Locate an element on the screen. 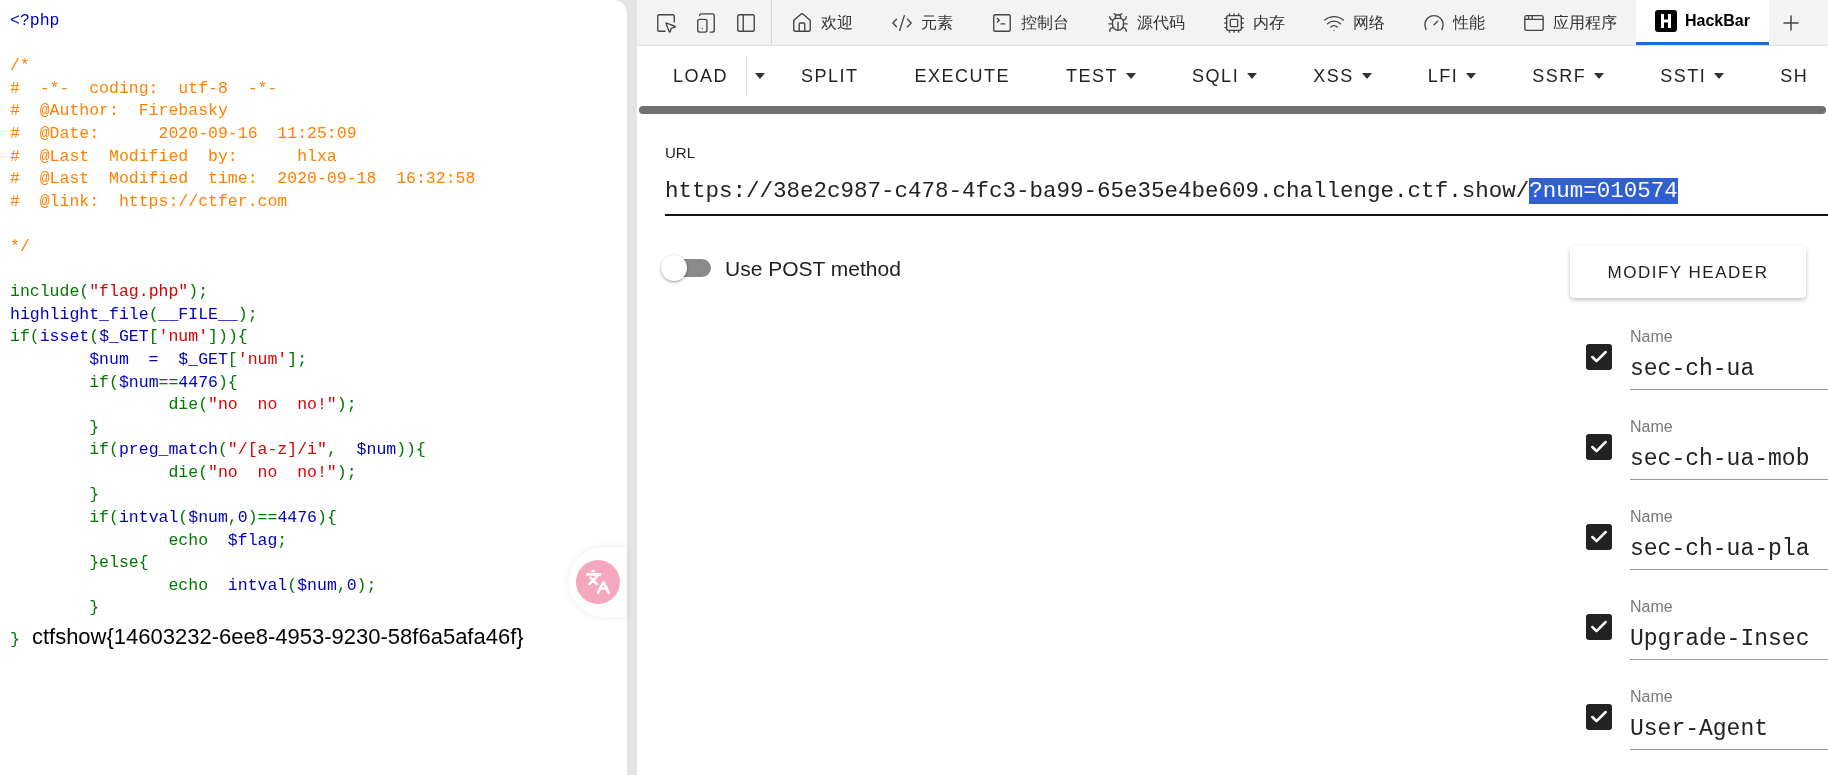  inspect-icon is located at coordinates (666, 22).